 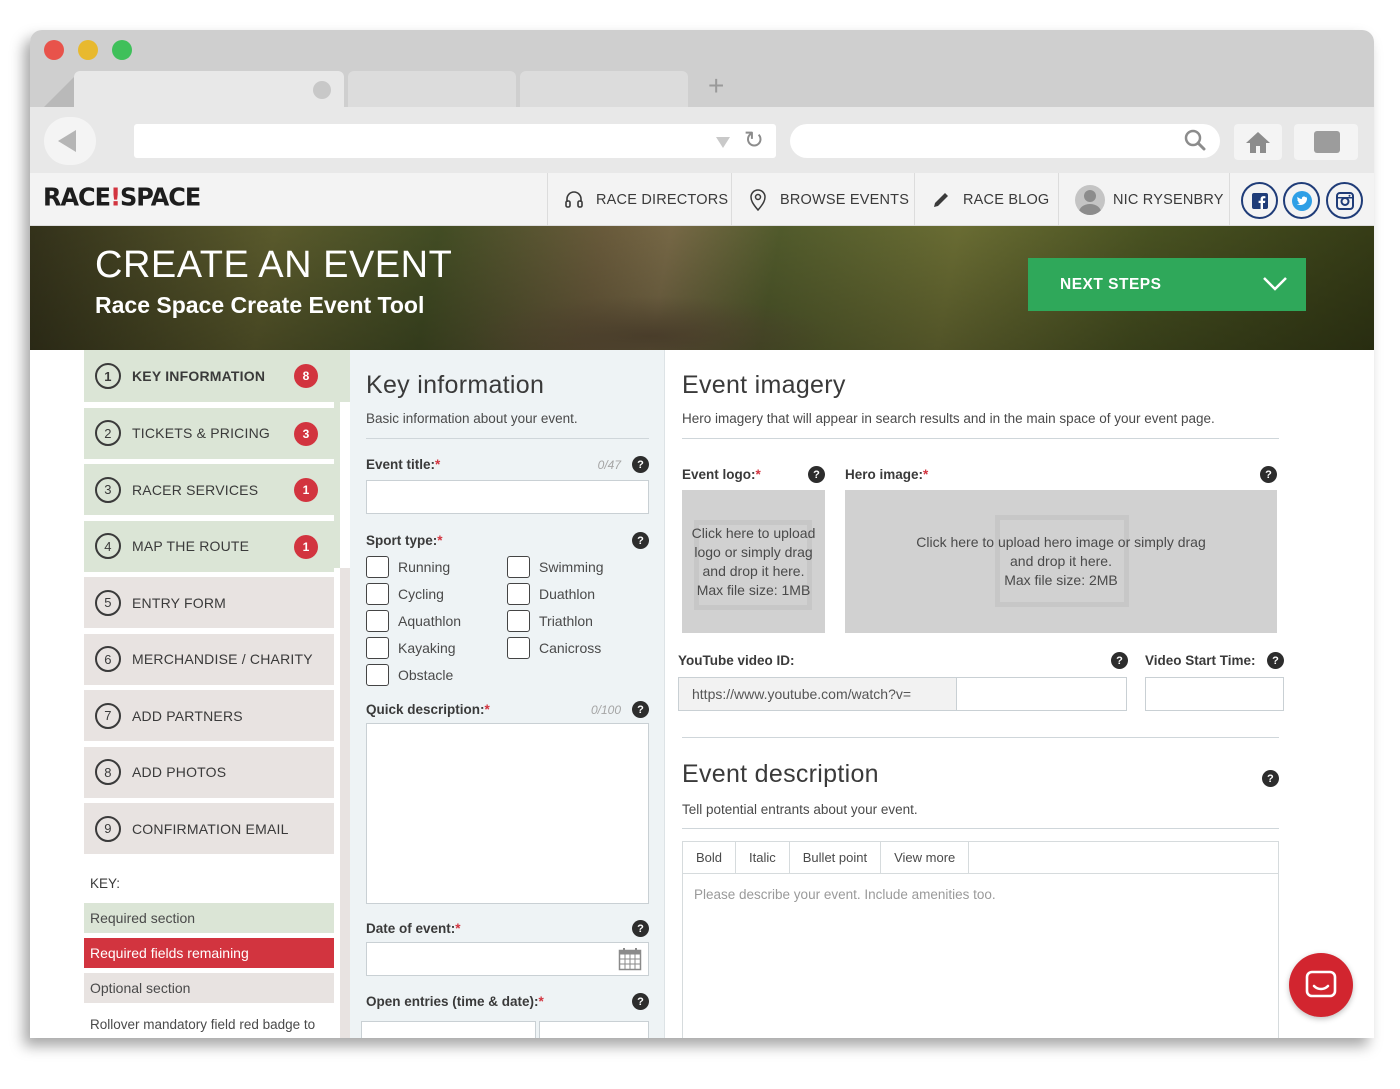 I want to click on checkbox-cycling: Cycling, so click(x=436, y=594).